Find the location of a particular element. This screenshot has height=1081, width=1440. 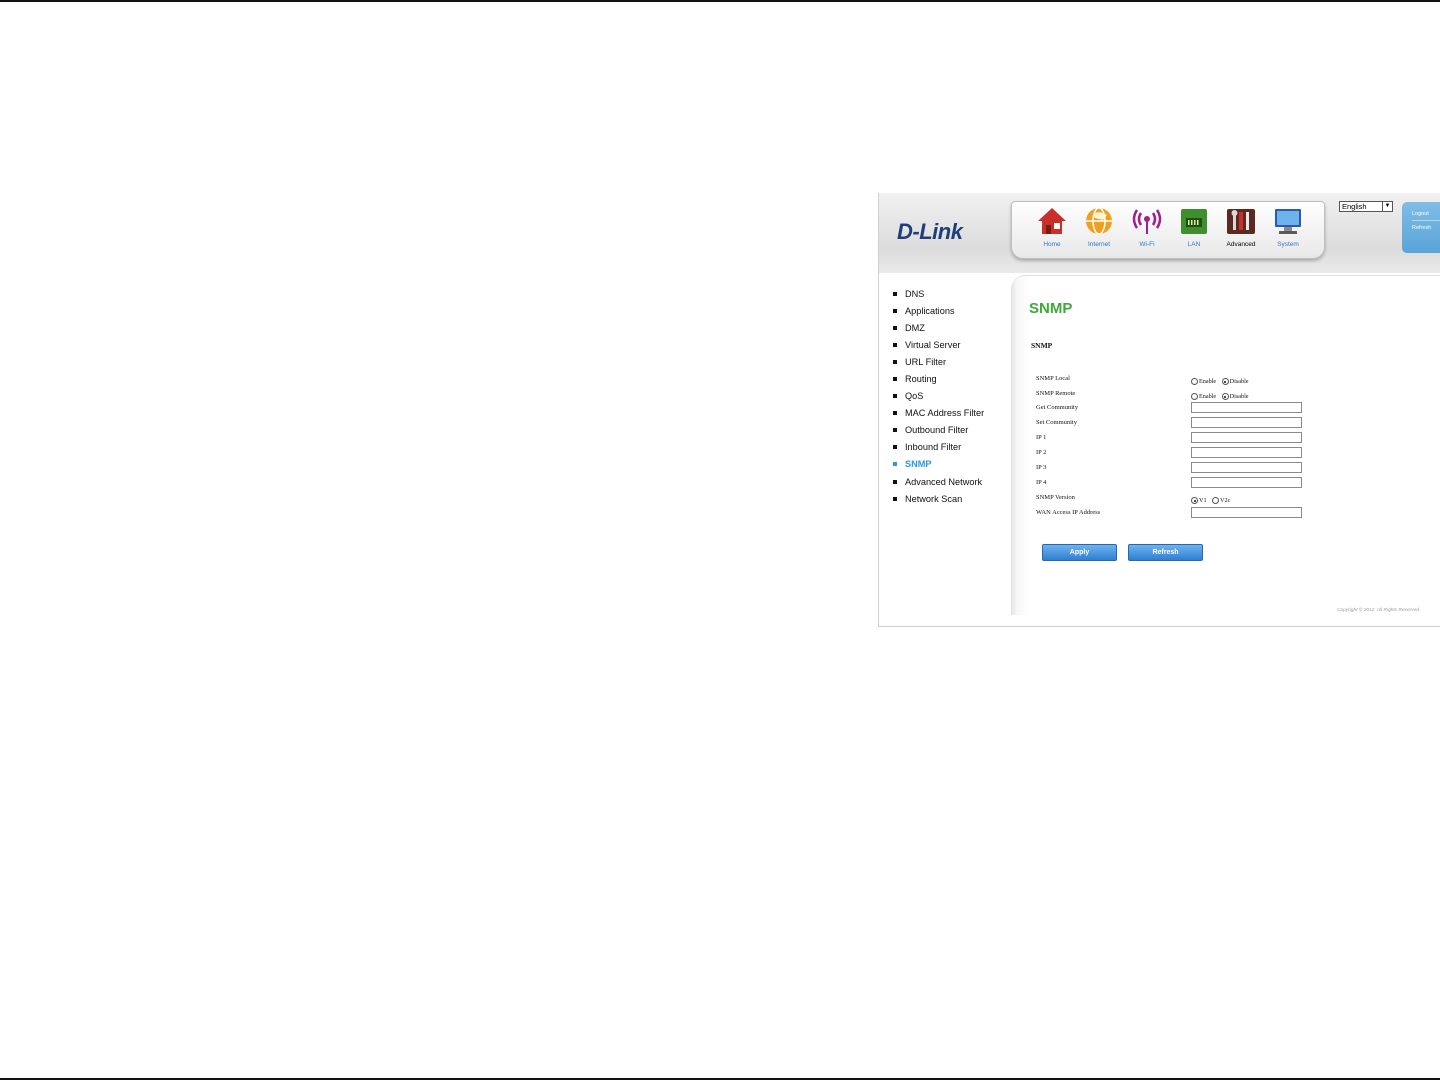

nav-lan: LAN is located at coordinates (1194, 231).